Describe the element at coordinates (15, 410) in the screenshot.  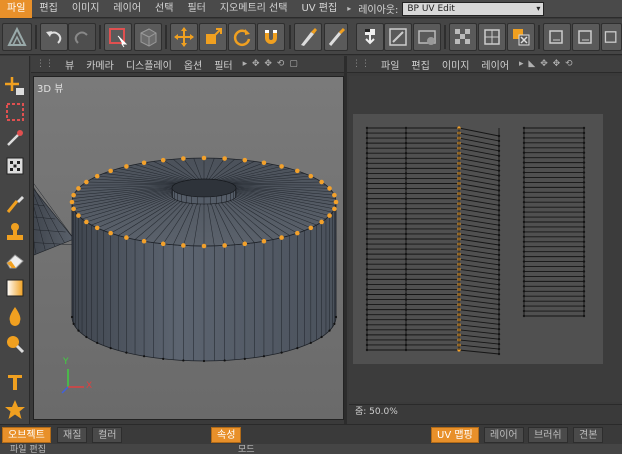
I see `star-shape-icon` at that location.